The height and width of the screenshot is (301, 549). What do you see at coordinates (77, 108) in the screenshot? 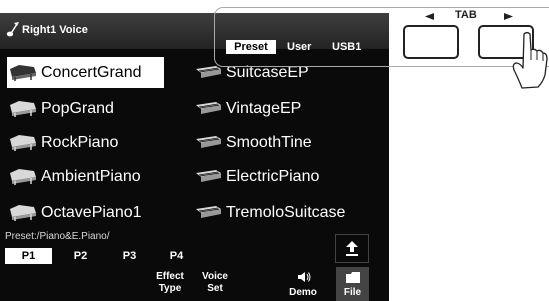
I see `voice-label: PopGrand` at bounding box center [77, 108].